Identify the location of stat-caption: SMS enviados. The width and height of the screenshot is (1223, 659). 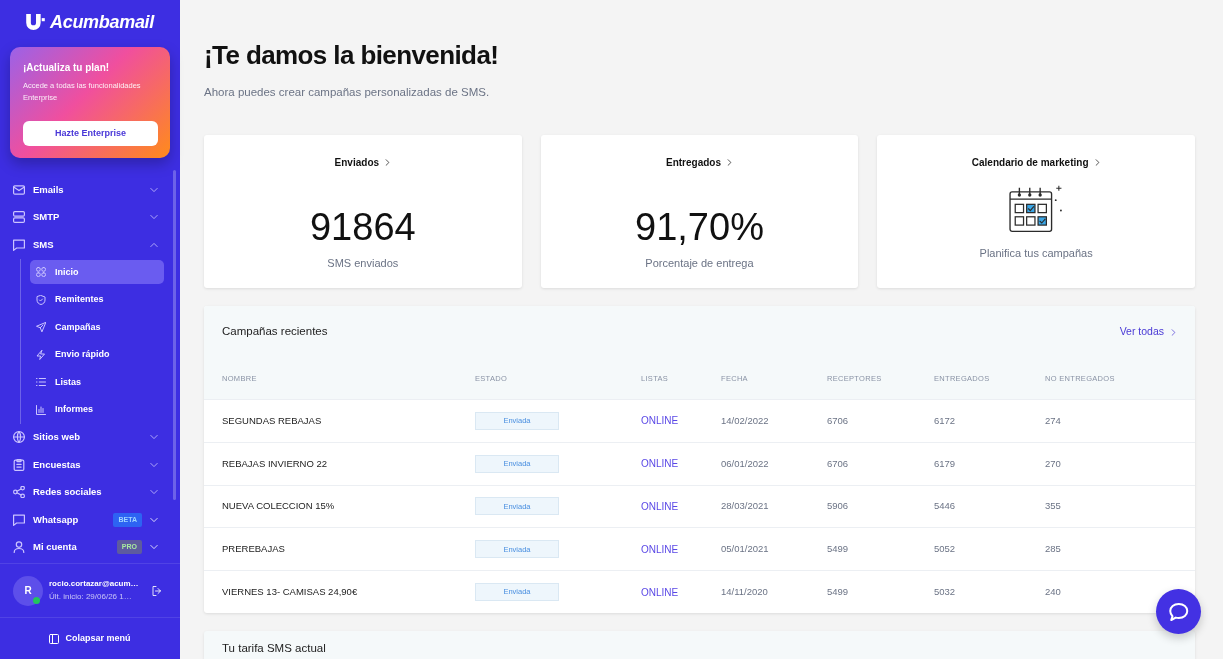
(363, 263).